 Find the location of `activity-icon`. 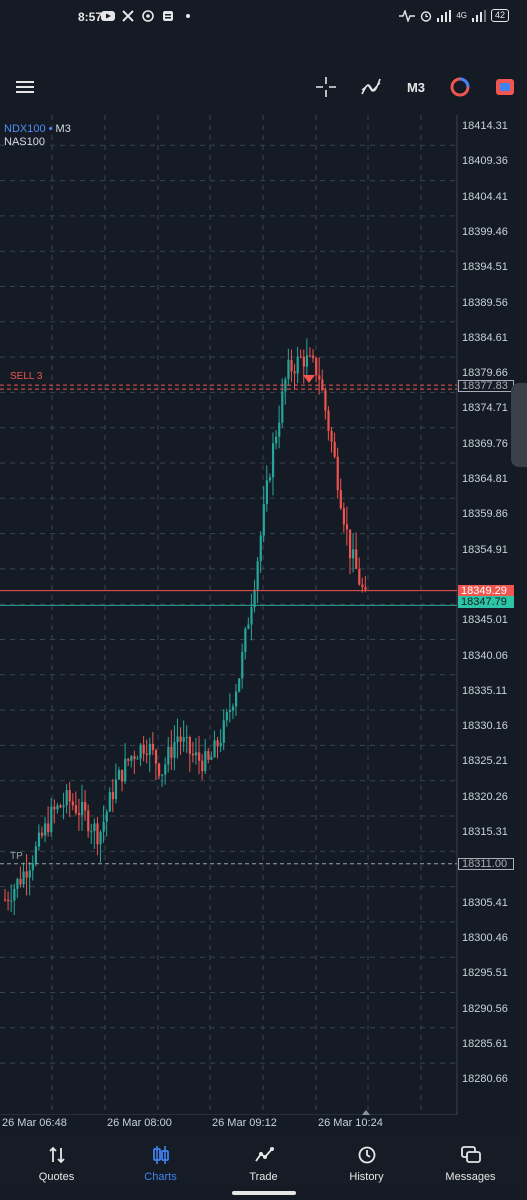

activity-icon is located at coordinates (407, 15).